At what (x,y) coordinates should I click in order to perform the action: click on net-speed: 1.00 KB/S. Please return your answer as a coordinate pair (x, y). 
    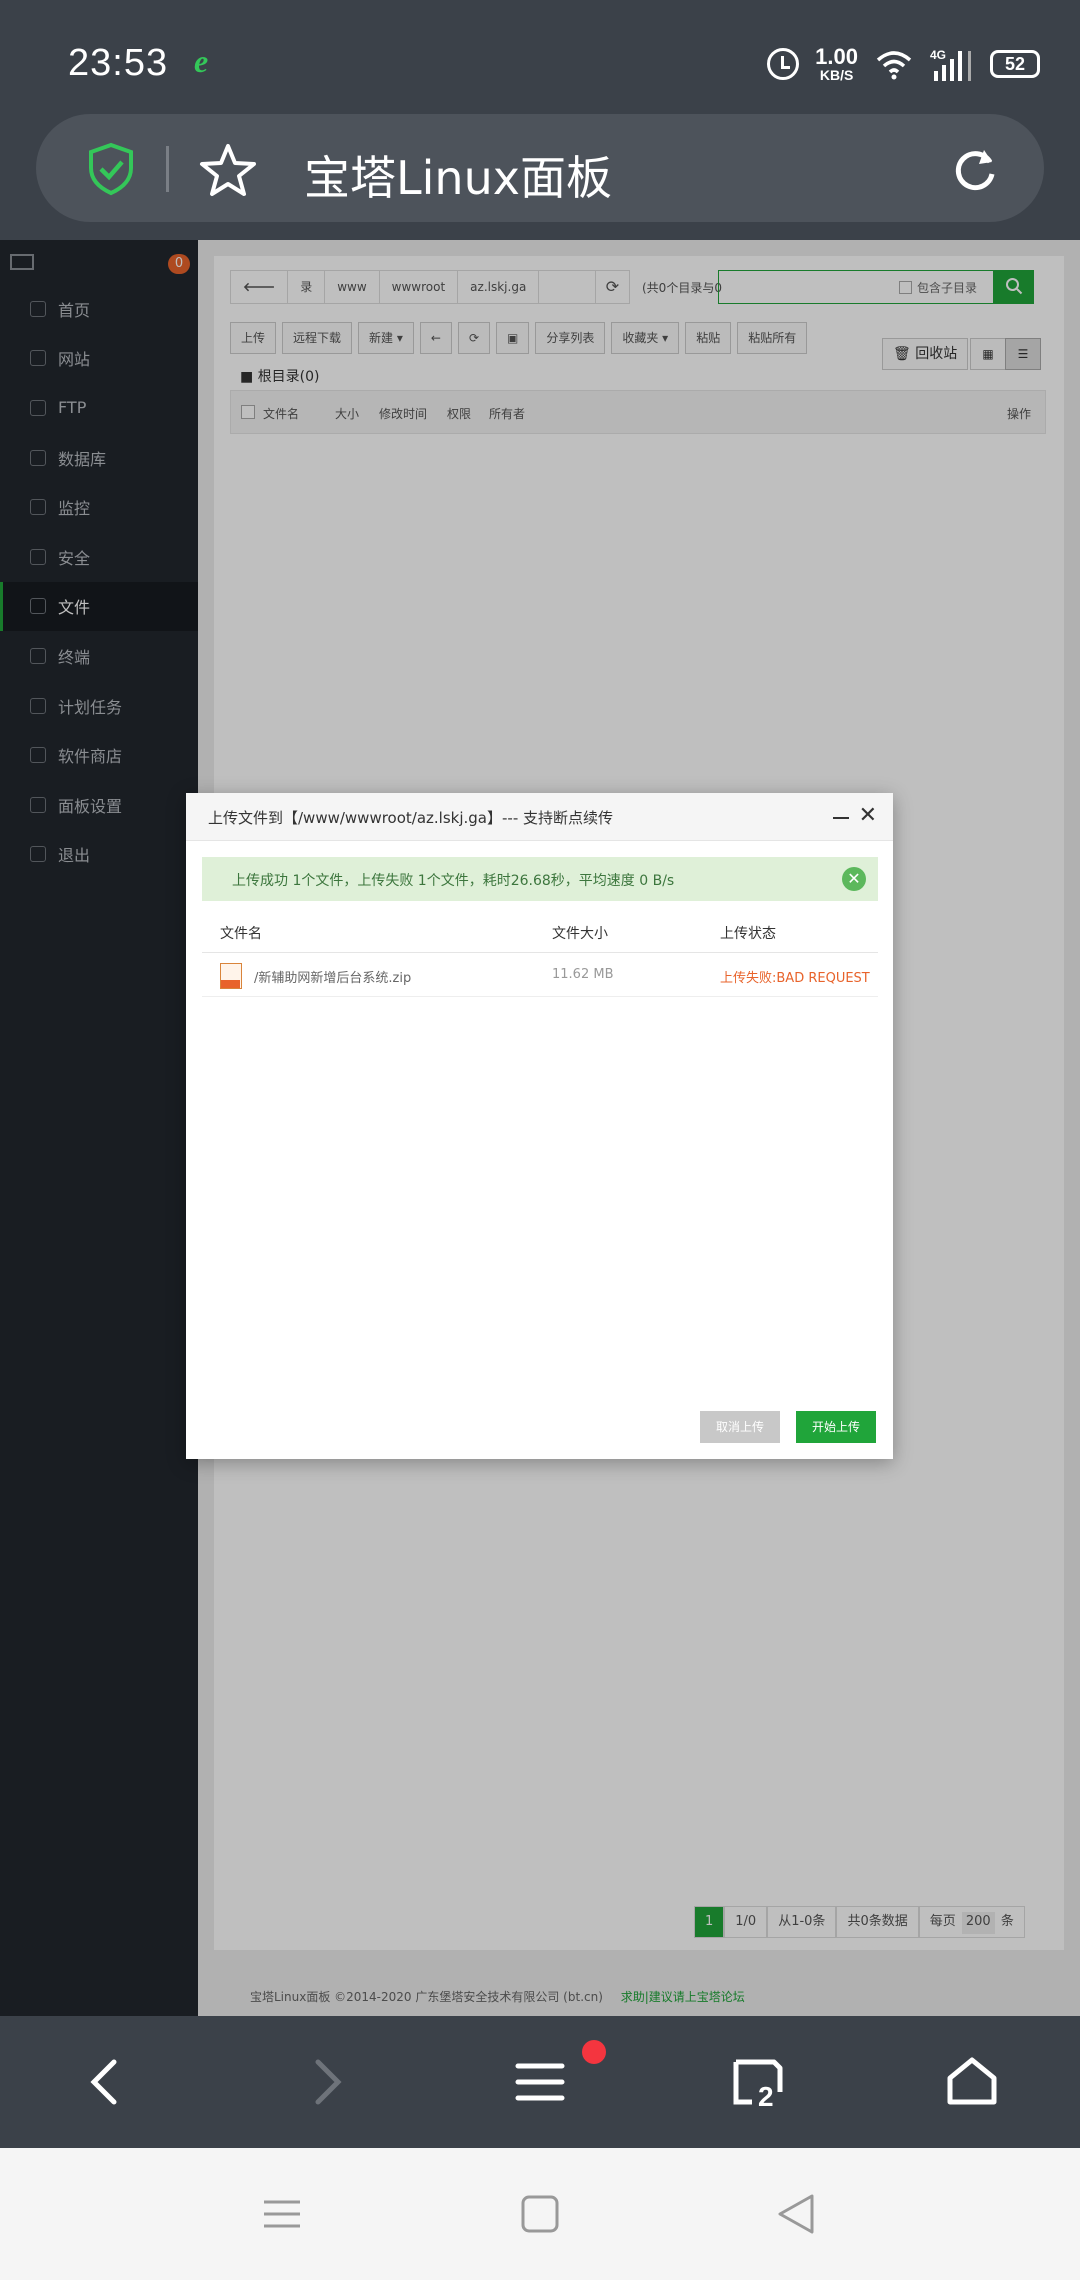
    Looking at the image, I should click on (836, 63).